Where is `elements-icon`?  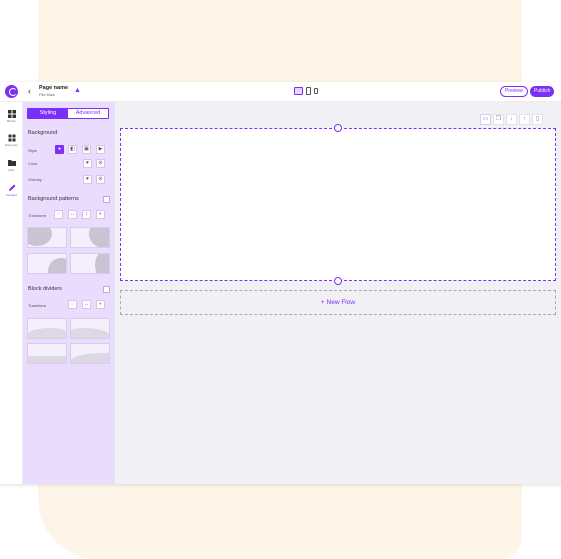
elements-icon is located at coordinates (11, 138).